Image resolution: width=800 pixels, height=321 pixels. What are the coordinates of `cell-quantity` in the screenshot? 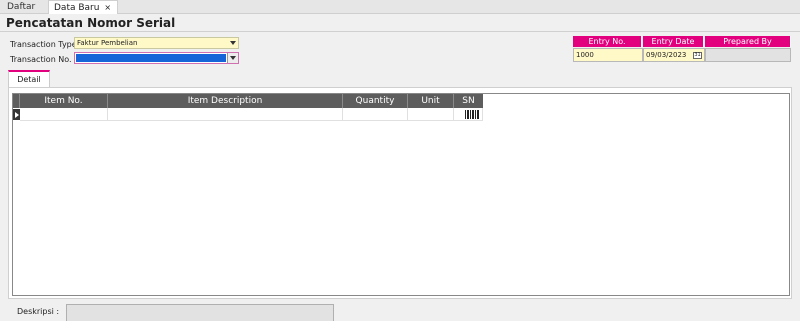 It's located at (375, 114).